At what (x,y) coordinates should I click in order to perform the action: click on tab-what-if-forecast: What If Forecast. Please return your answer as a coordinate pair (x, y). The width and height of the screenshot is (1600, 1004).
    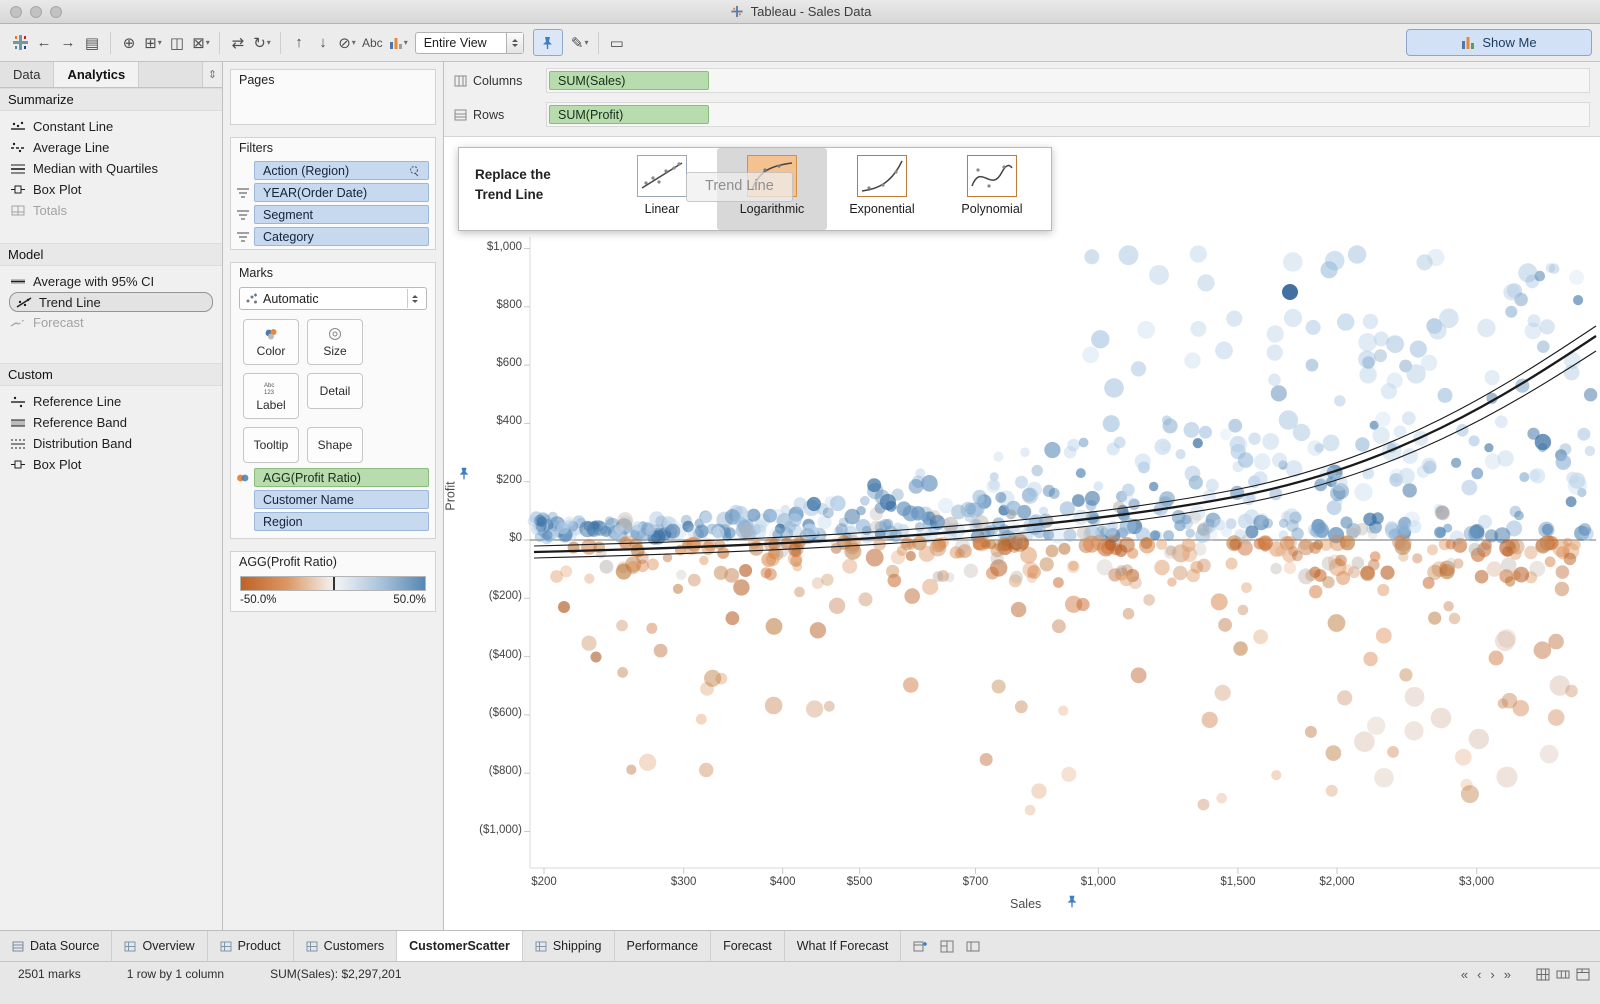
    Looking at the image, I should click on (843, 946).